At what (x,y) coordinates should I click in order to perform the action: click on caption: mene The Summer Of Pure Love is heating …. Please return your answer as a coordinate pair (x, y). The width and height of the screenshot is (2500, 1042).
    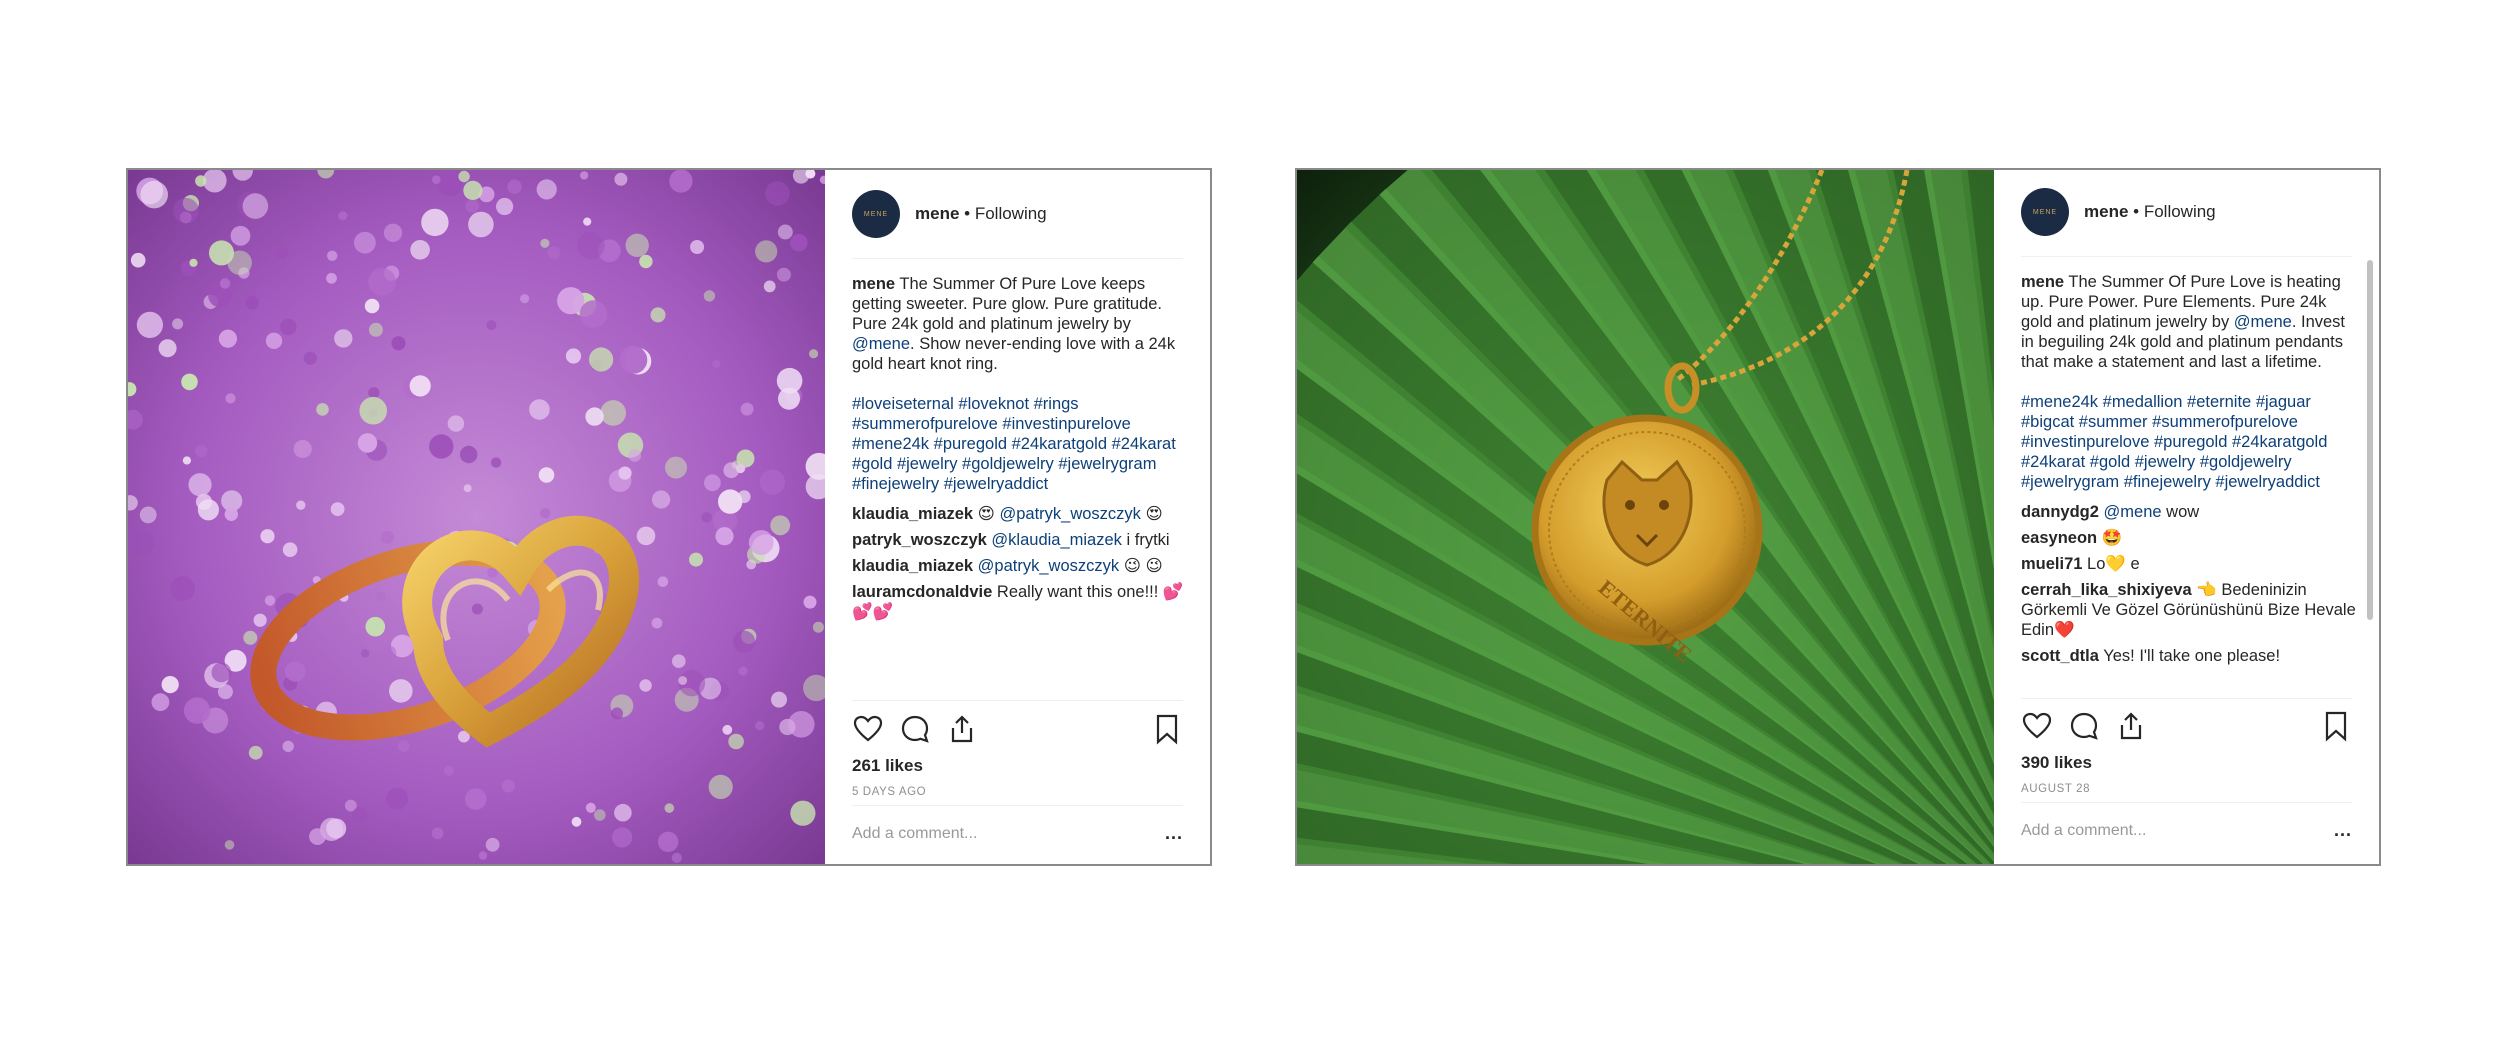
    Looking at the image, I should click on (2188, 322).